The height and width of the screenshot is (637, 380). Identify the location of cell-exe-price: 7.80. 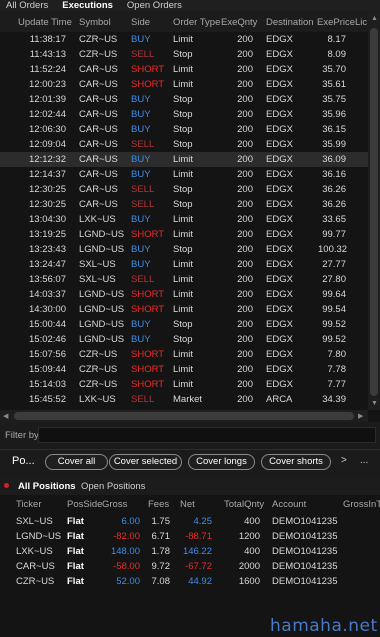
(337, 354).